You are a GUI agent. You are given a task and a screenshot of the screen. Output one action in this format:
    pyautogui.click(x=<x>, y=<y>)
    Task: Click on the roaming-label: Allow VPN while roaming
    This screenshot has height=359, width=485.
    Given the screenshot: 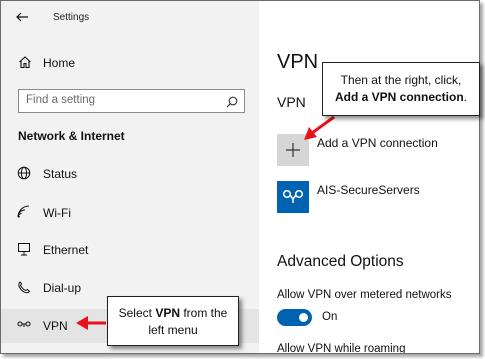 What is the action you would take?
    pyautogui.click(x=341, y=348)
    